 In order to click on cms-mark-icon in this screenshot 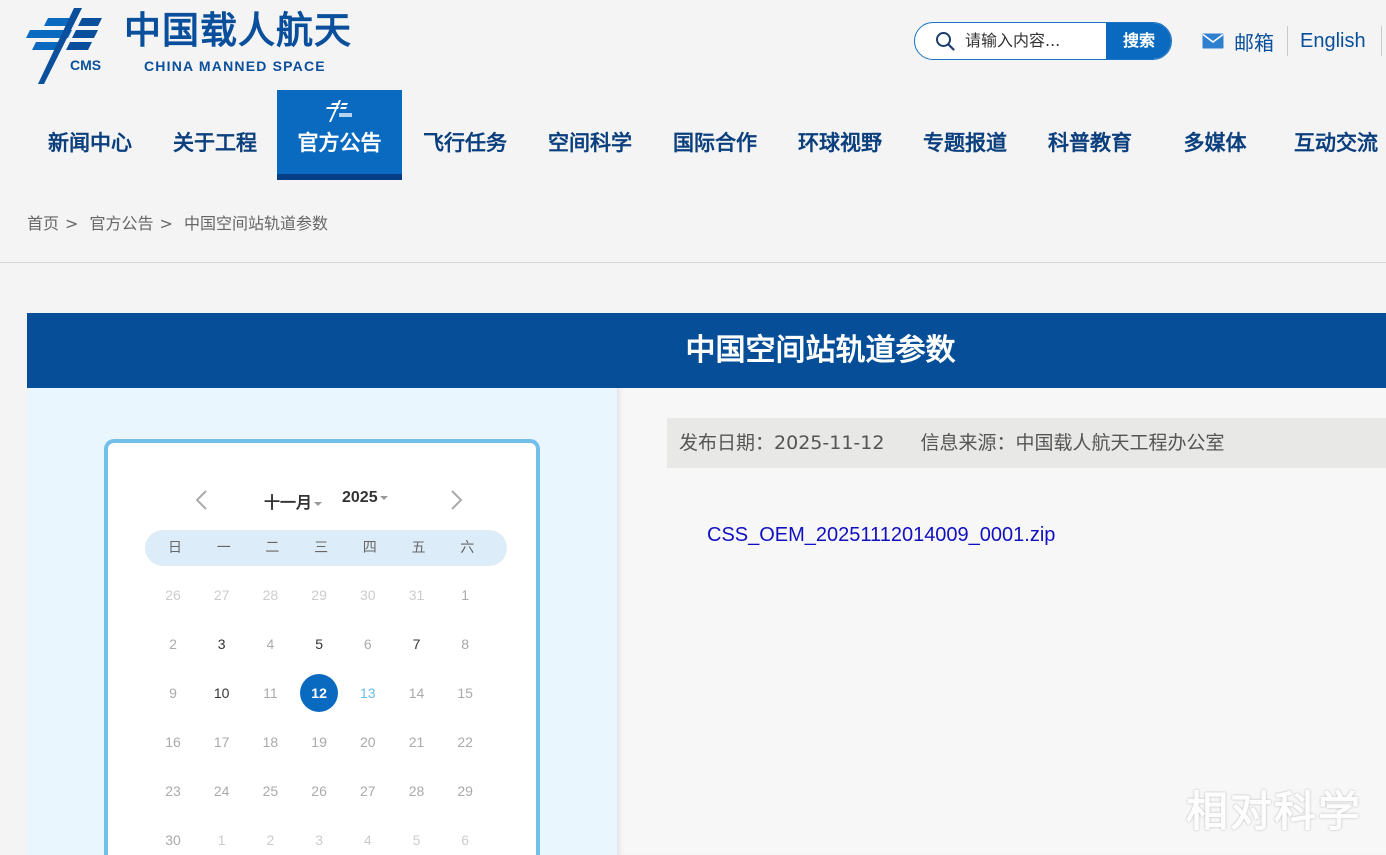, I will do `click(338, 111)`.